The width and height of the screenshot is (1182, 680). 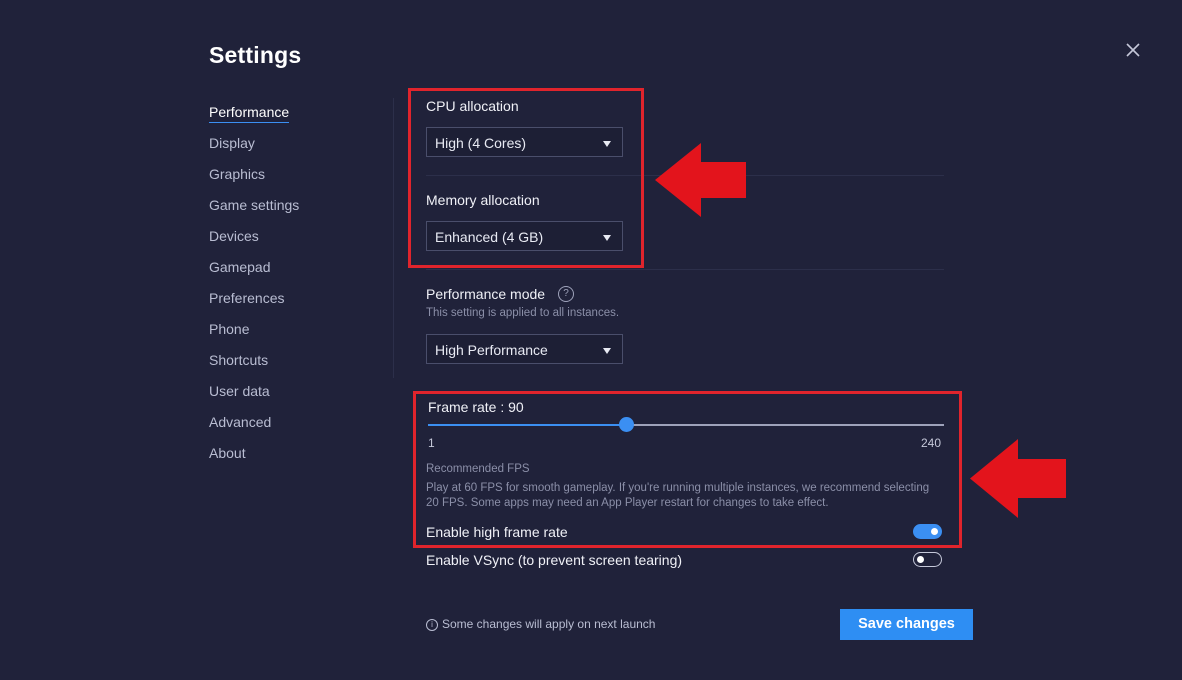 I want to click on sidebar-item-display: Display, so click(x=254, y=150).